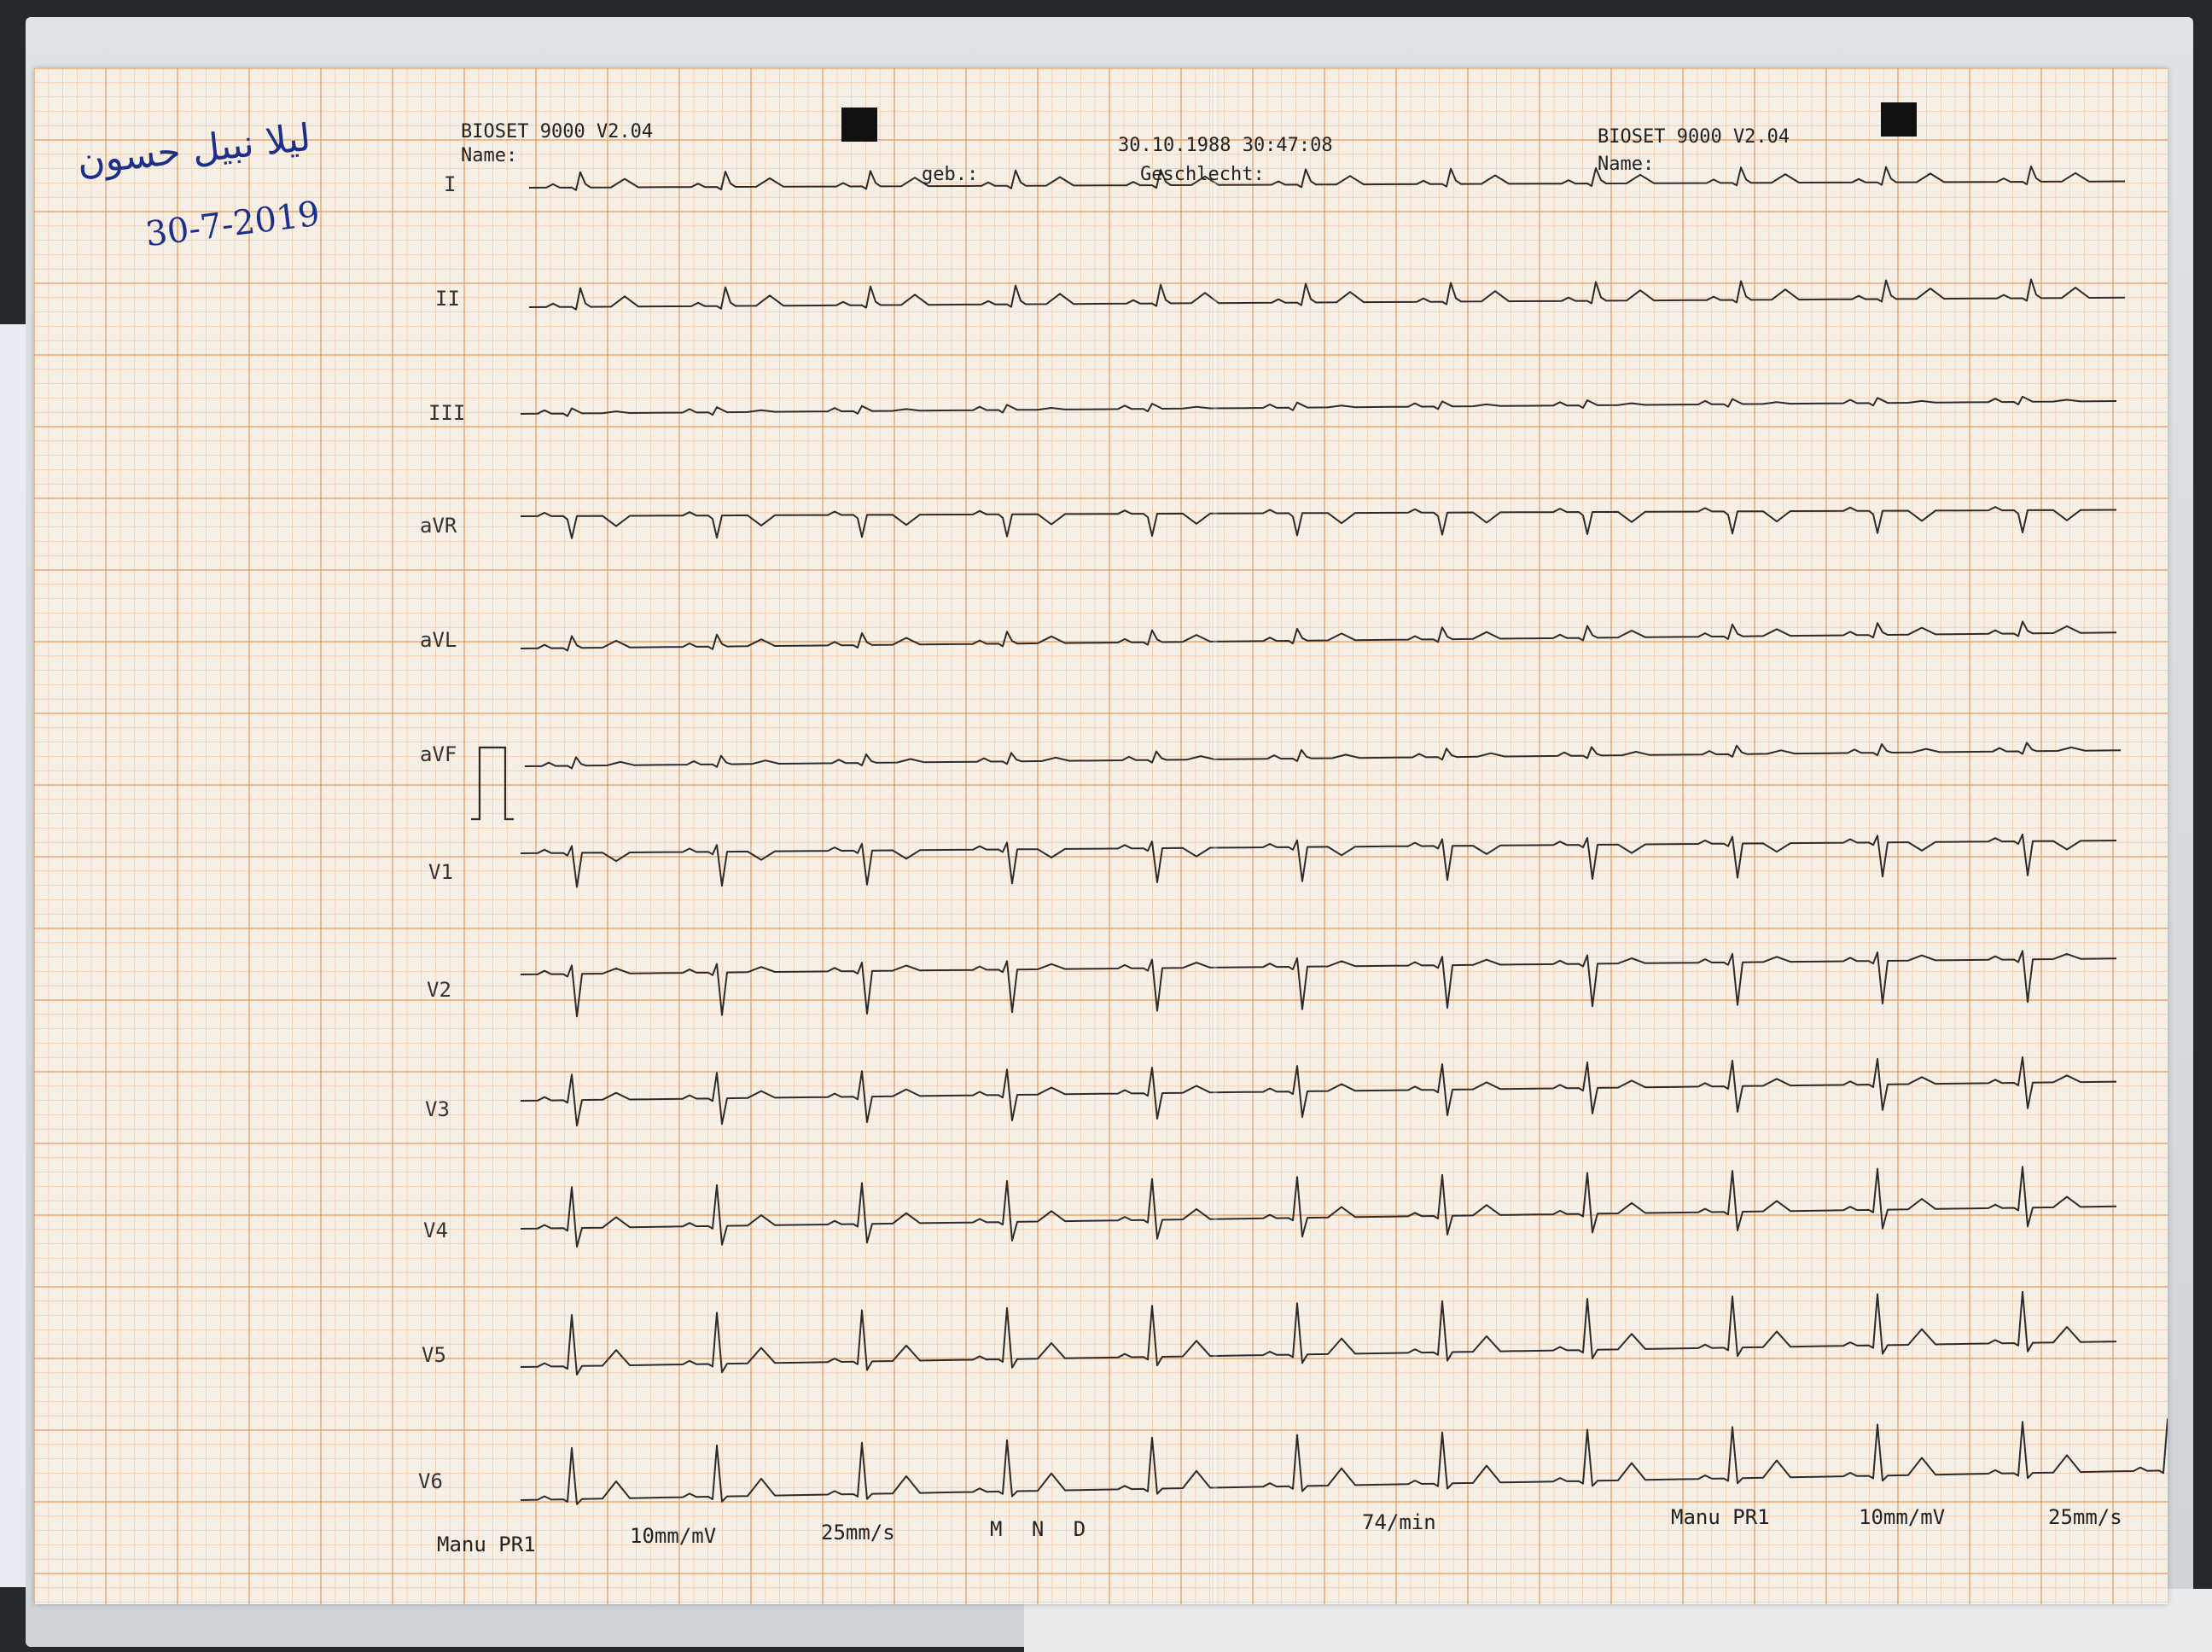 This screenshot has width=2212, height=1652. What do you see at coordinates (486, 1544) in the screenshot?
I see `footer-mode-left: Manu PR1` at bounding box center [486, 1544].